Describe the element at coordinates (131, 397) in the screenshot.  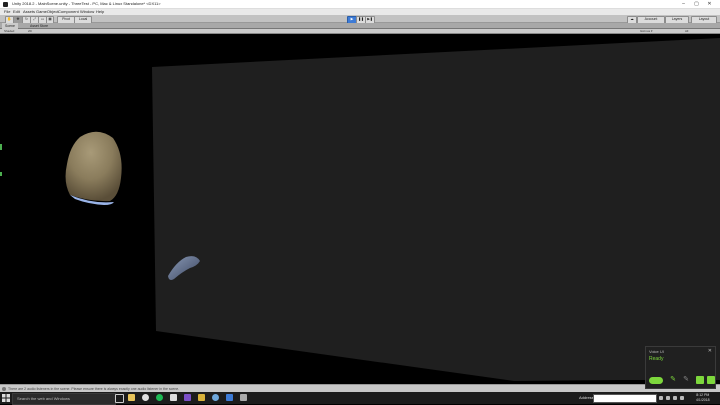
I see `file-explorer-icon` at that location.